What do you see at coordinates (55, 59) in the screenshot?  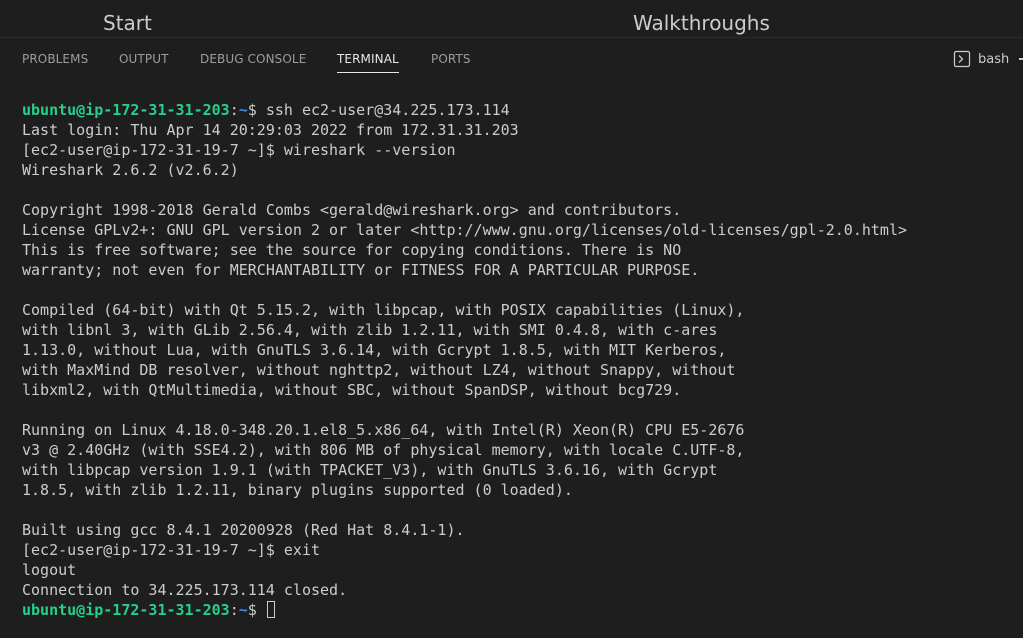 I see `tab-problems: PROBLEMS` at bounding box center [55, 59].